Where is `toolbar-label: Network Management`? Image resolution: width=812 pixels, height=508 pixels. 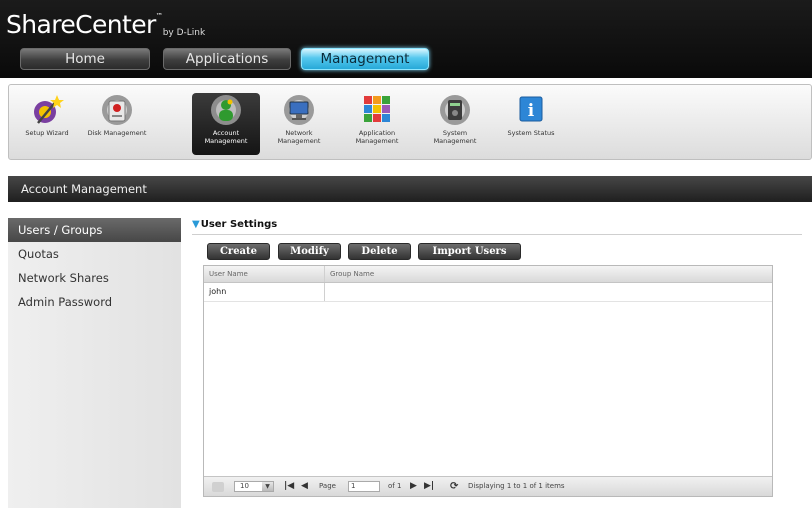 toolbar-label: Network Management is located at coordinates (299, 137).